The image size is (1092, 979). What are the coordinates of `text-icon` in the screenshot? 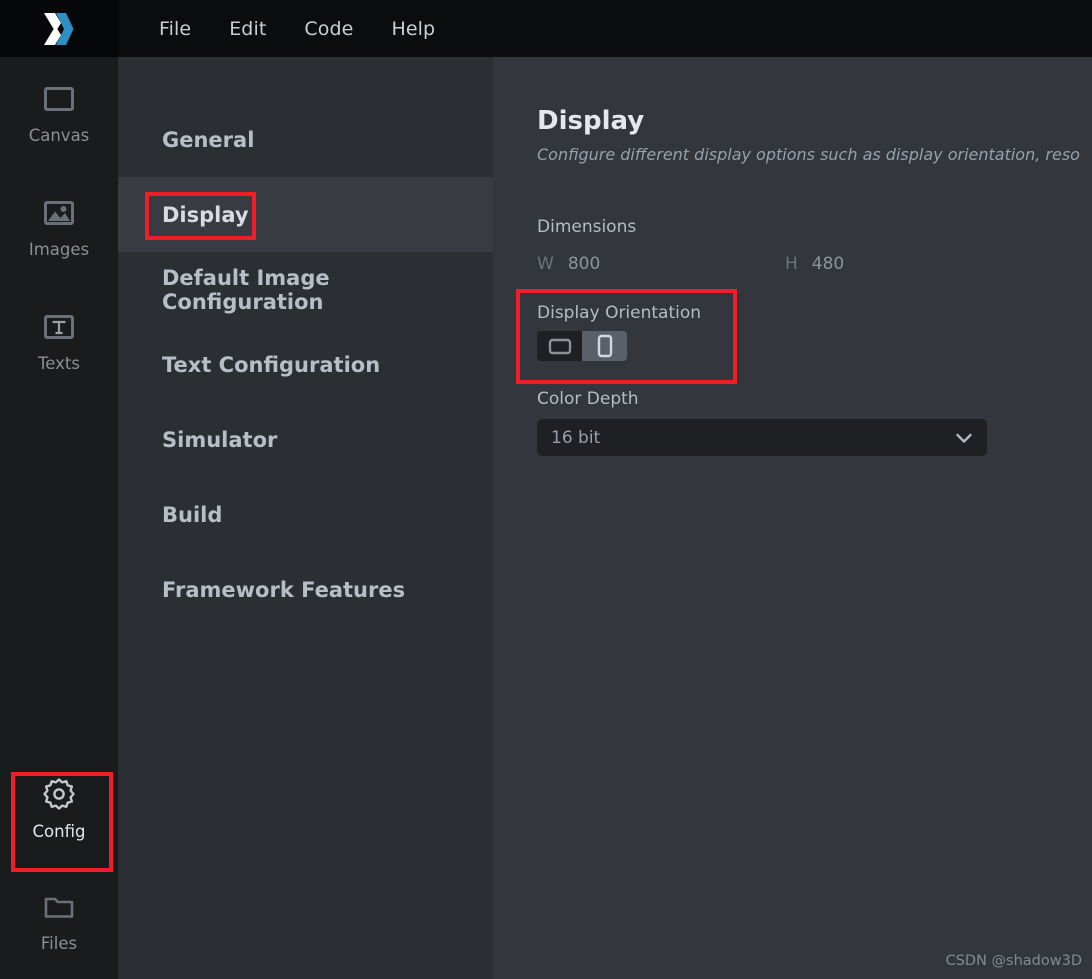 It's located at (59, 327).